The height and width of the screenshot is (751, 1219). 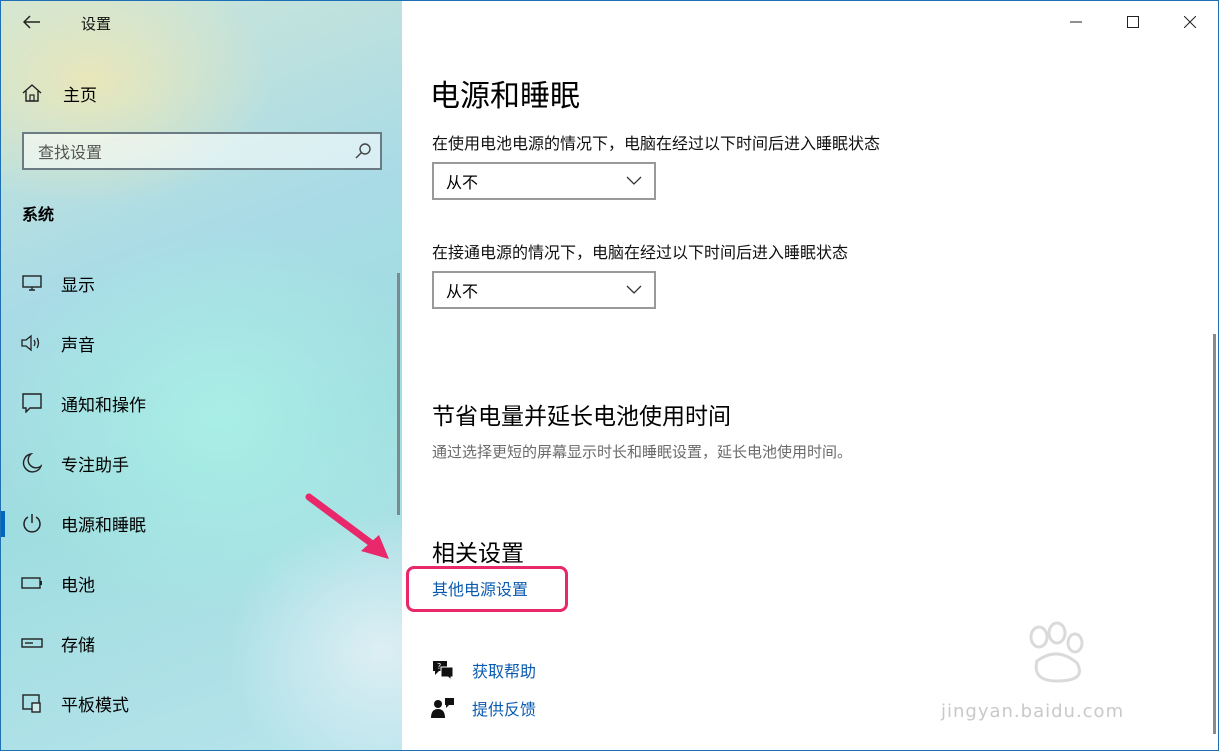 I want to click on close-icon, so click(x=1190, y=22).